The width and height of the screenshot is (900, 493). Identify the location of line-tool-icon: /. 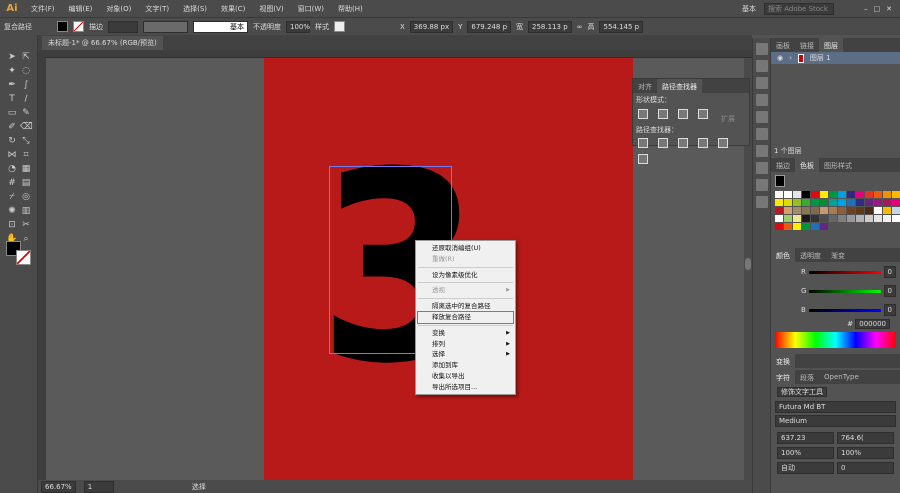
(26, 99).